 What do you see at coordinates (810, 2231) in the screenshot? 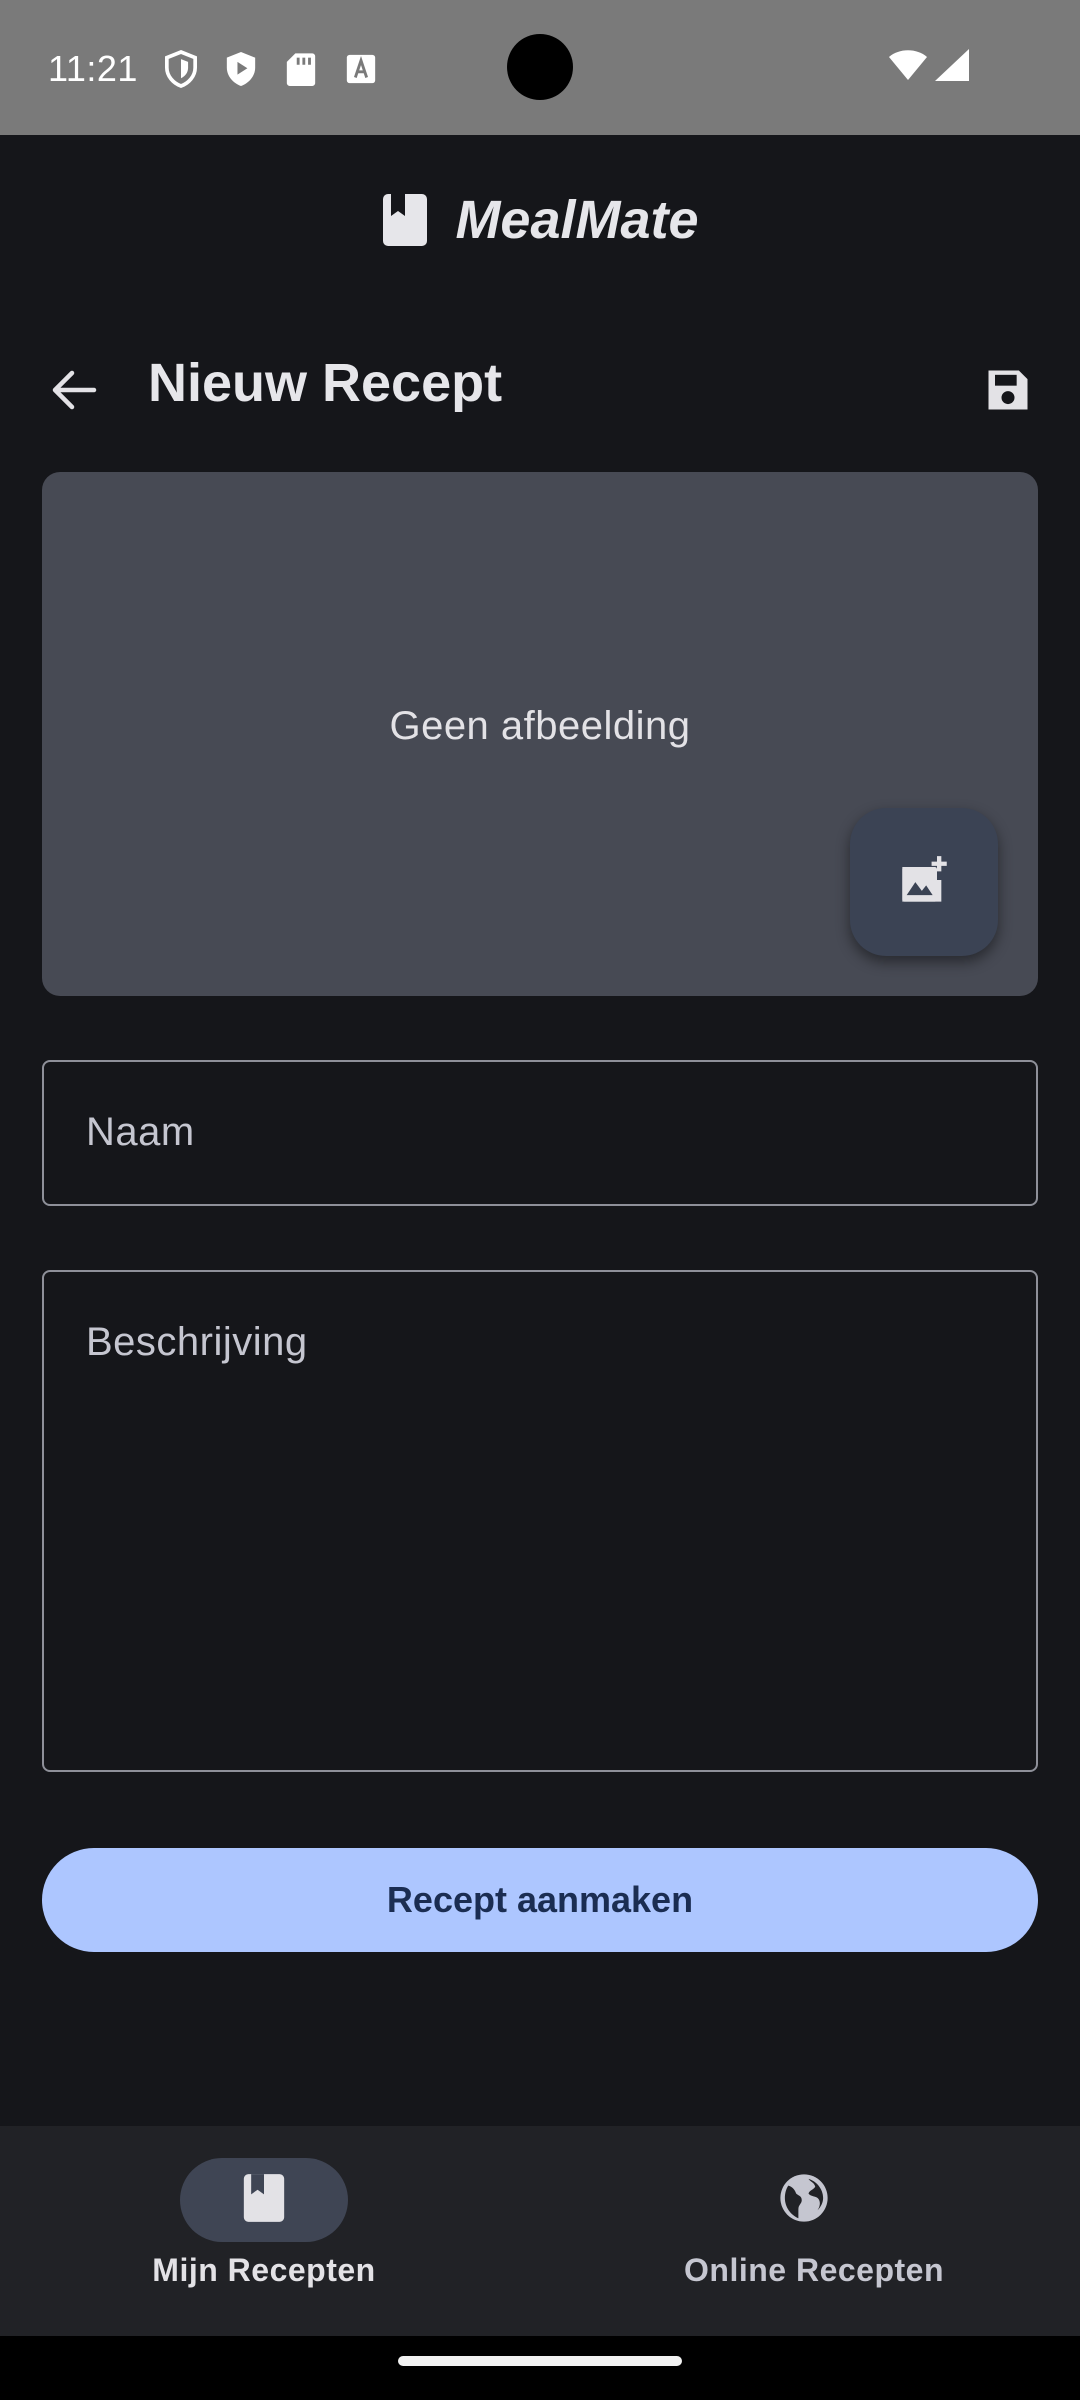
I see `nav-item-online-recepten: Online Recepten` at bounding box center [810, 2231].